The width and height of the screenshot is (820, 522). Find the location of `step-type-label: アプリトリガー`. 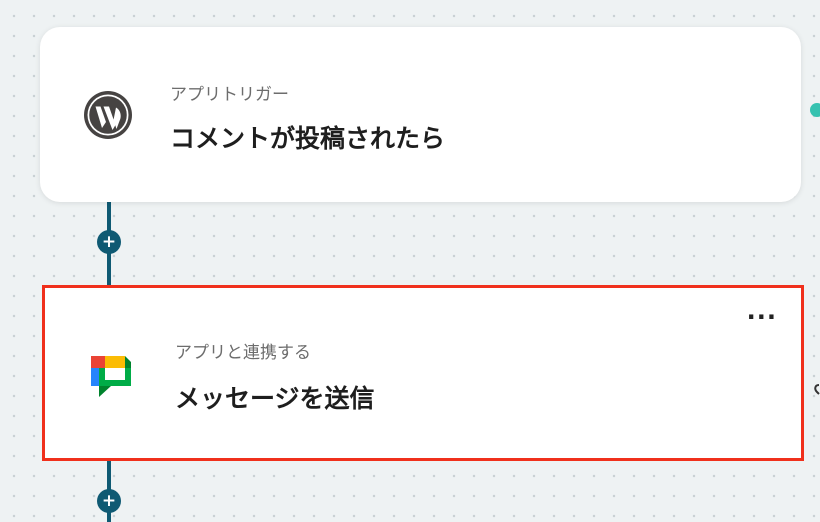

step-type-label: アプリトリガー is located at coordinates (229, 95).